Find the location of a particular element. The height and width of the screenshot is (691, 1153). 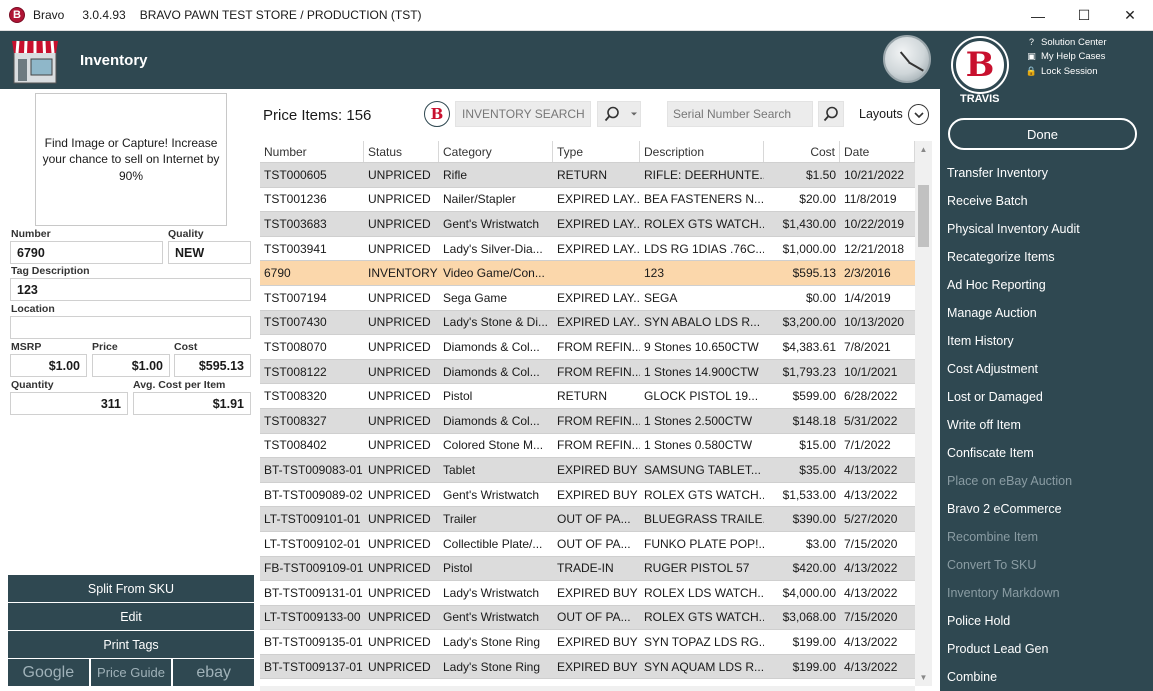

cell-number: TST008122 is located at coordinates (295, 371).